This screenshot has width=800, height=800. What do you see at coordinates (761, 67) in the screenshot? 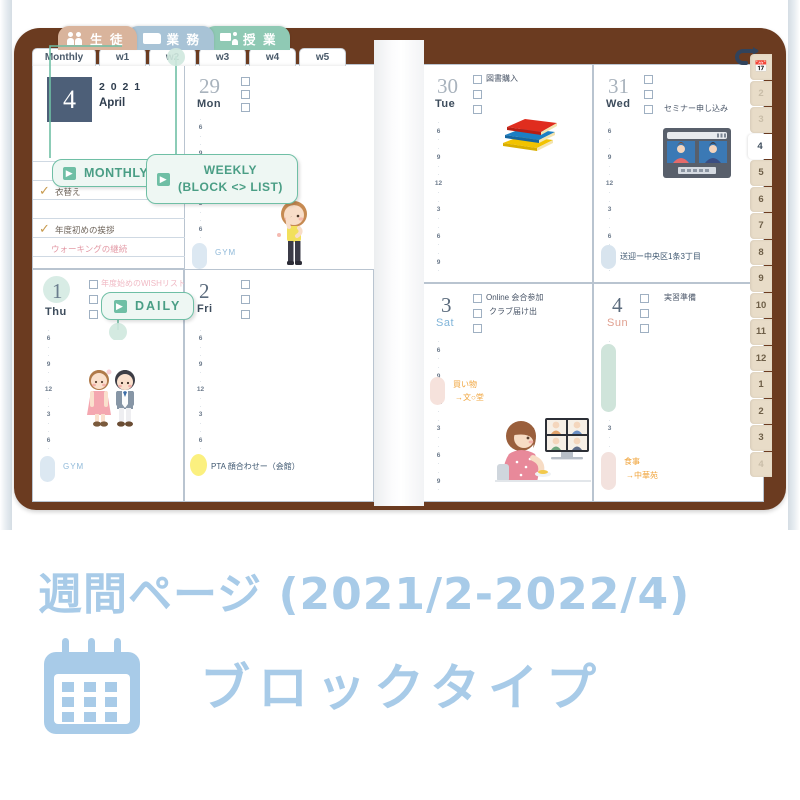
I see `month-tab-📅: 📅` at bounding box center [761, 67].